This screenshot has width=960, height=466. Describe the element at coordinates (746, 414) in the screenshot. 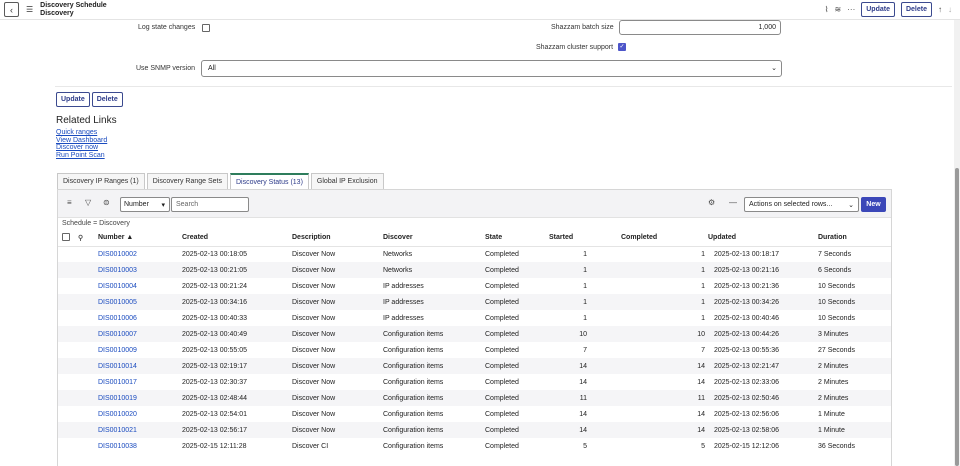

I see `table-cell: 2025-02-13 02:56:06` at that location.